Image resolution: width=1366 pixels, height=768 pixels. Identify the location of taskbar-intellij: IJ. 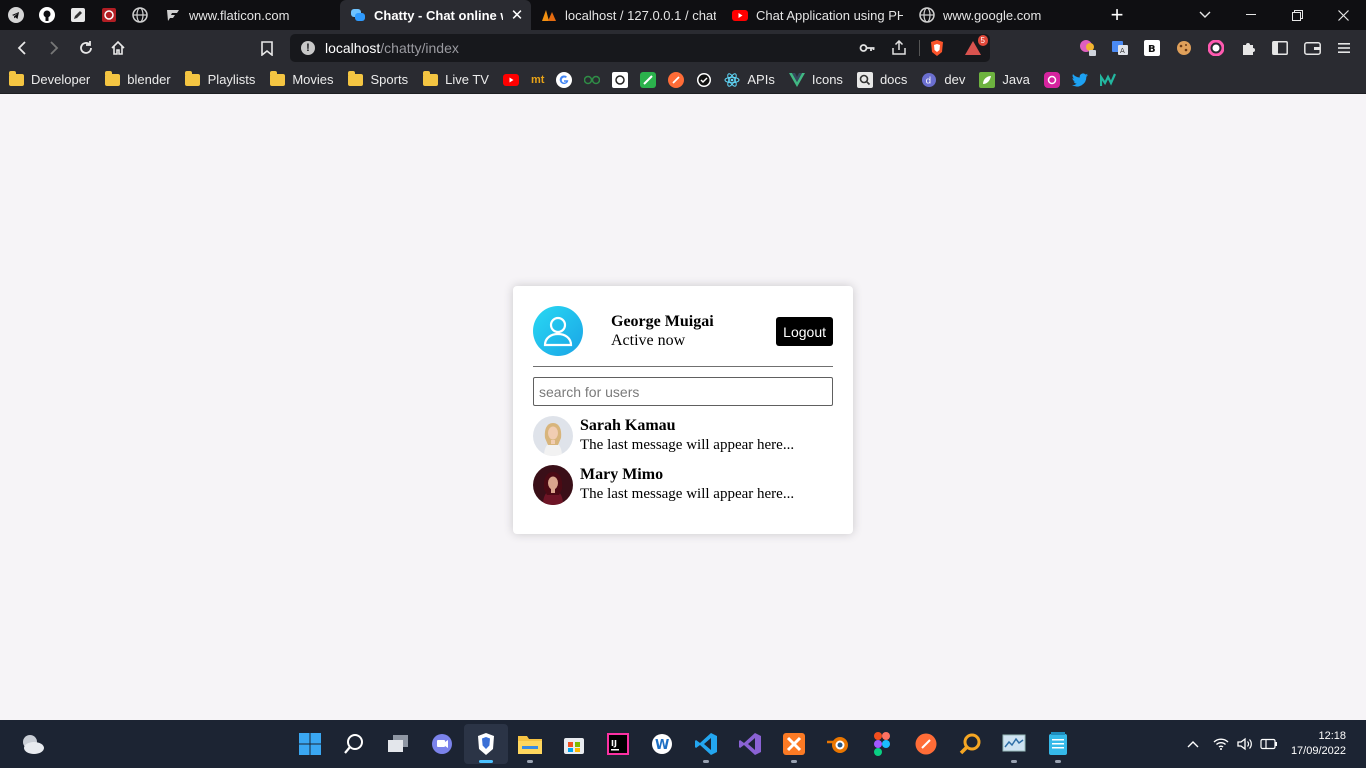
(618, 744).